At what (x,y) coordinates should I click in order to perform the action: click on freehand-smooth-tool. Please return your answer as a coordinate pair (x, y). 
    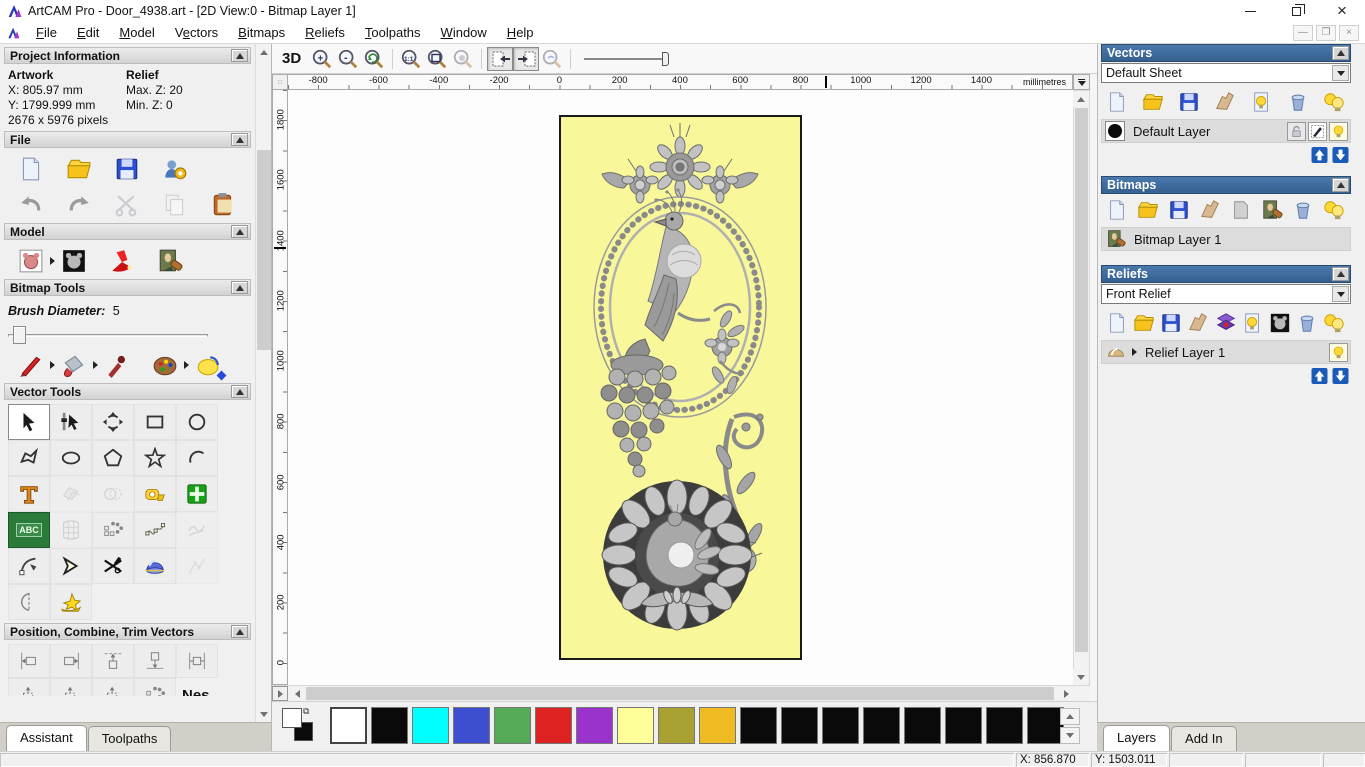
    Looking at the image, I should click on (197, 530).